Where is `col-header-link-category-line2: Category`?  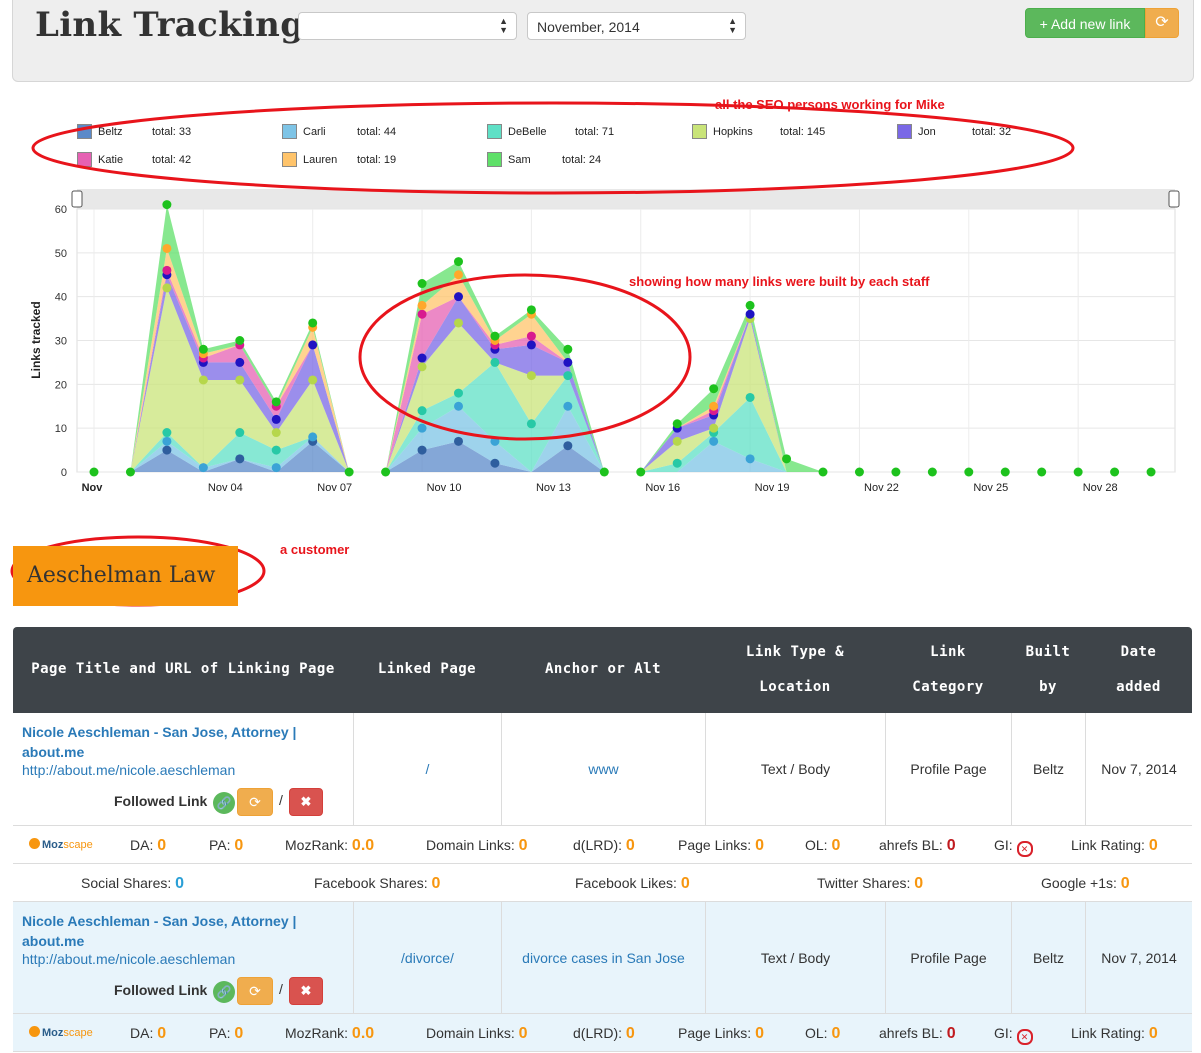 col-header-link-category-line2: Category is located at coordinates (948, 687).